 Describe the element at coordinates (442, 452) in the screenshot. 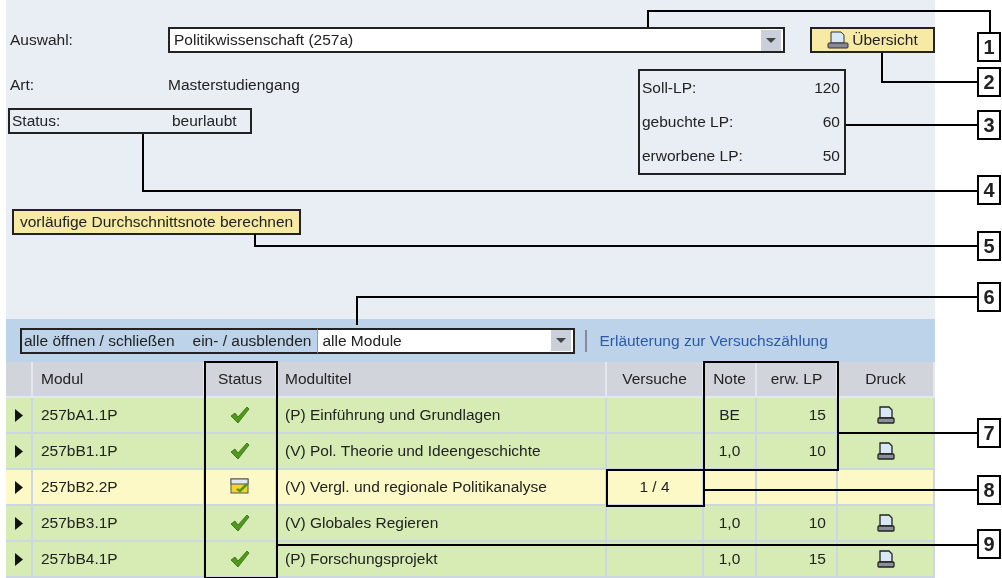

I see `table-cell: (V) Pol. Theorie und Ideengeschichte` at that location.